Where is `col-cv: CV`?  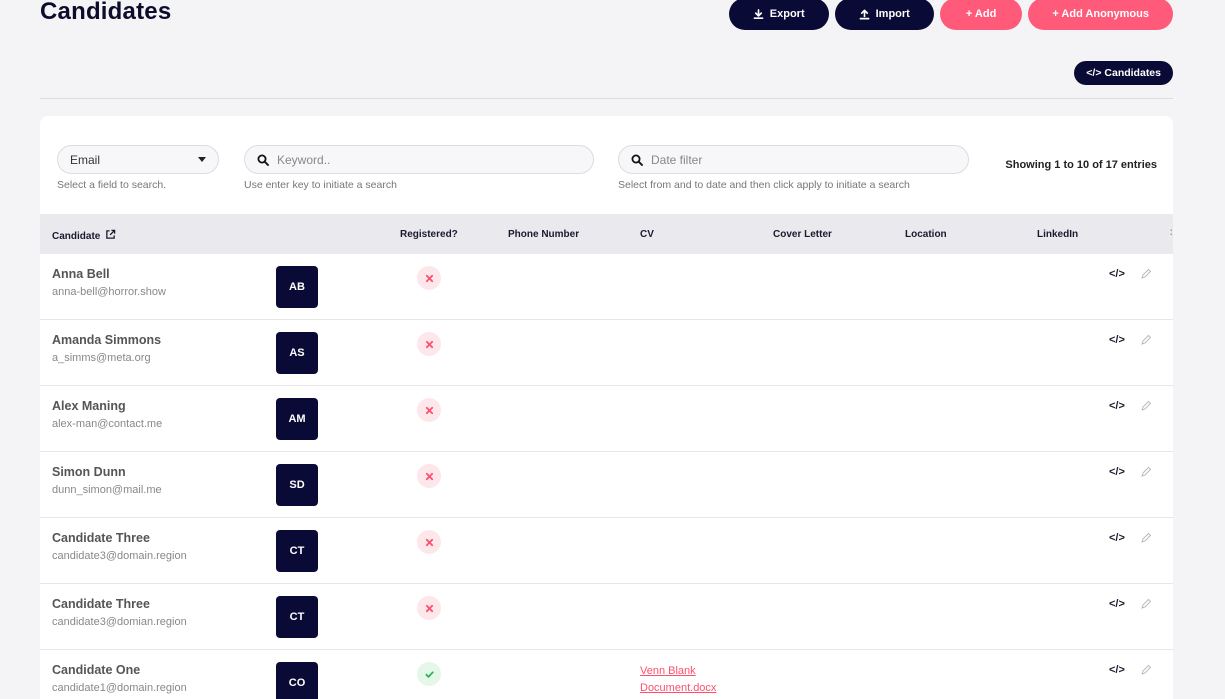
col-cv: CV is located at coordinates (647, 234).